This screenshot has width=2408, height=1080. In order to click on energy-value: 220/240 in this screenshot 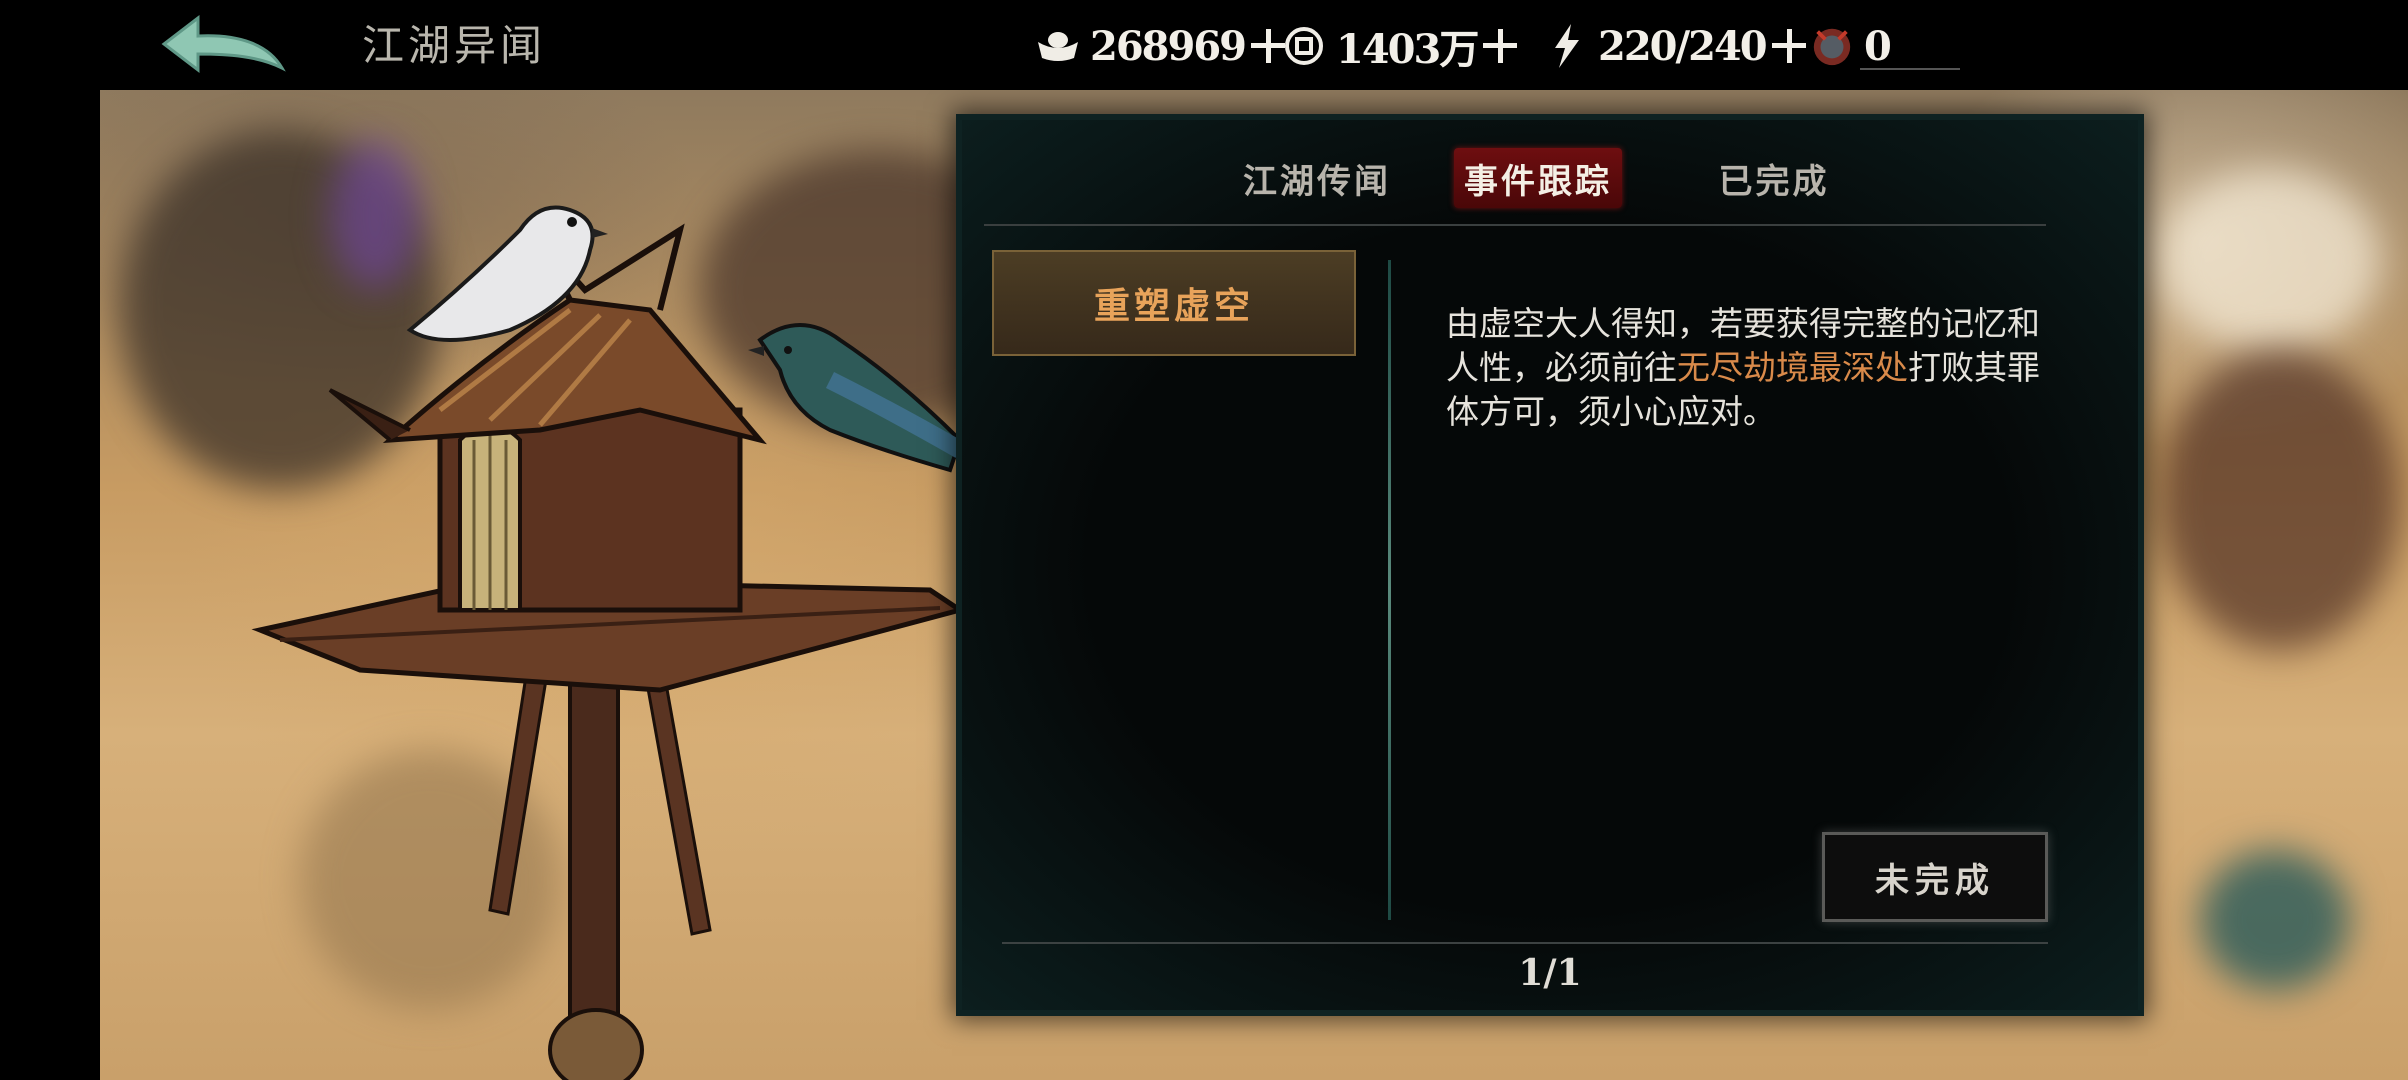, I will do `click(1683, 46)`.